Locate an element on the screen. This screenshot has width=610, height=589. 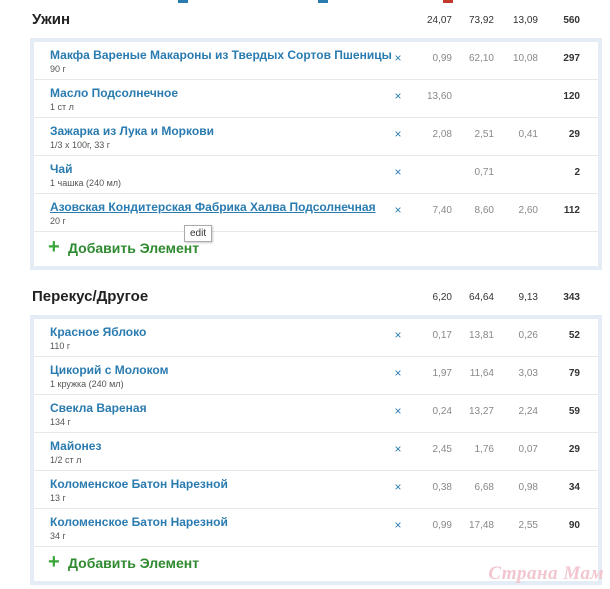
section-title: Ужин is located at coordinates (51, 19).